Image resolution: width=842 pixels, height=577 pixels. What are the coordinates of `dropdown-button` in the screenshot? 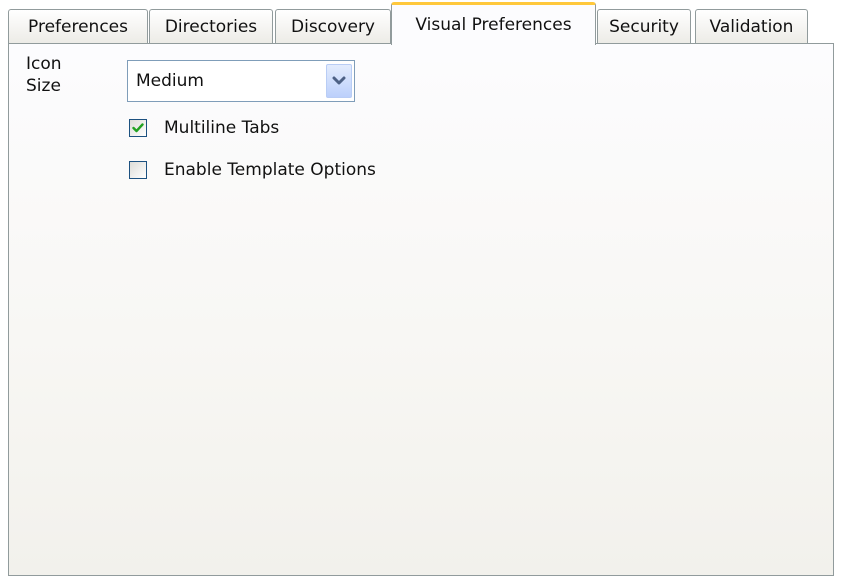 It's located at (339, 81).